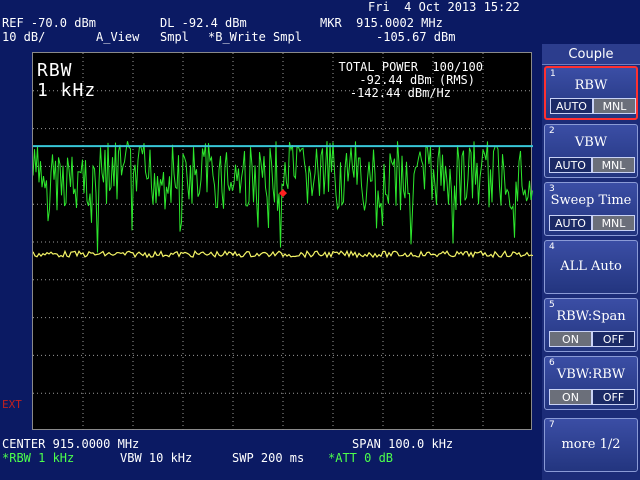 This screenshot has width=640, height=480. I want to click on total-power-density: -142.44 dBm/Hz, so click(400, 93).